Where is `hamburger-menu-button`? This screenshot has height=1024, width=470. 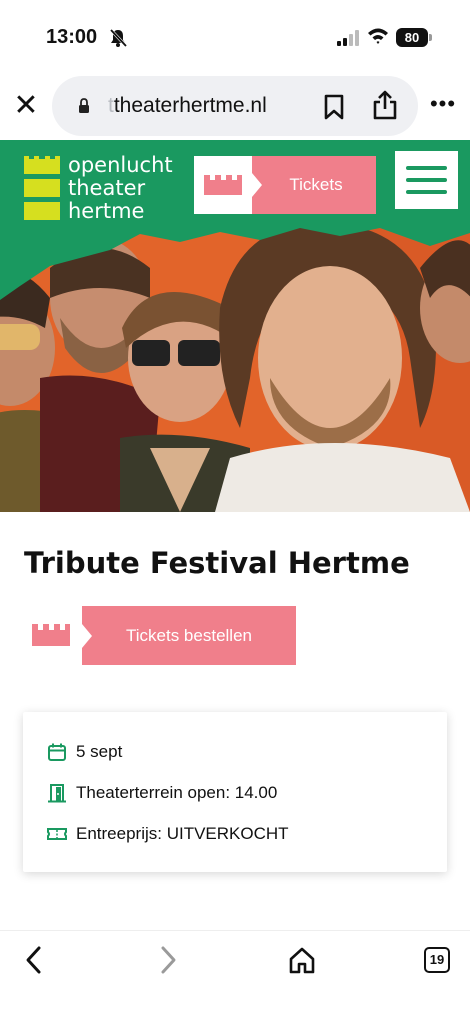 hamburger-menu-button is located at coordinates (426, 180).